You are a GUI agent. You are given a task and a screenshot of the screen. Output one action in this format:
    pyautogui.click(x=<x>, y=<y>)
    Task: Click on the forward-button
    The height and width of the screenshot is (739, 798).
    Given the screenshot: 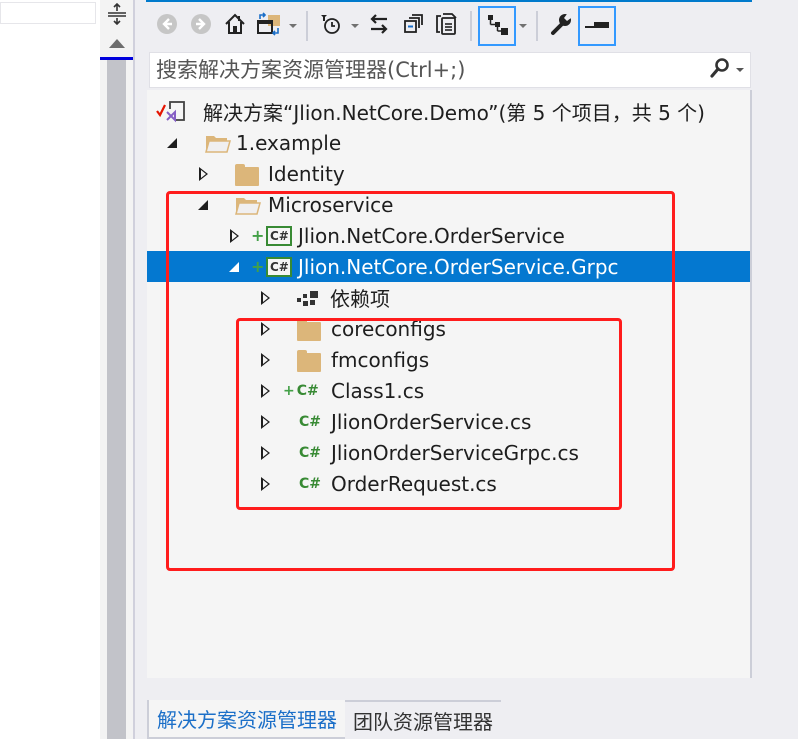 What is the action you would take?
    pyautogui.click(x=201, y=26)
    